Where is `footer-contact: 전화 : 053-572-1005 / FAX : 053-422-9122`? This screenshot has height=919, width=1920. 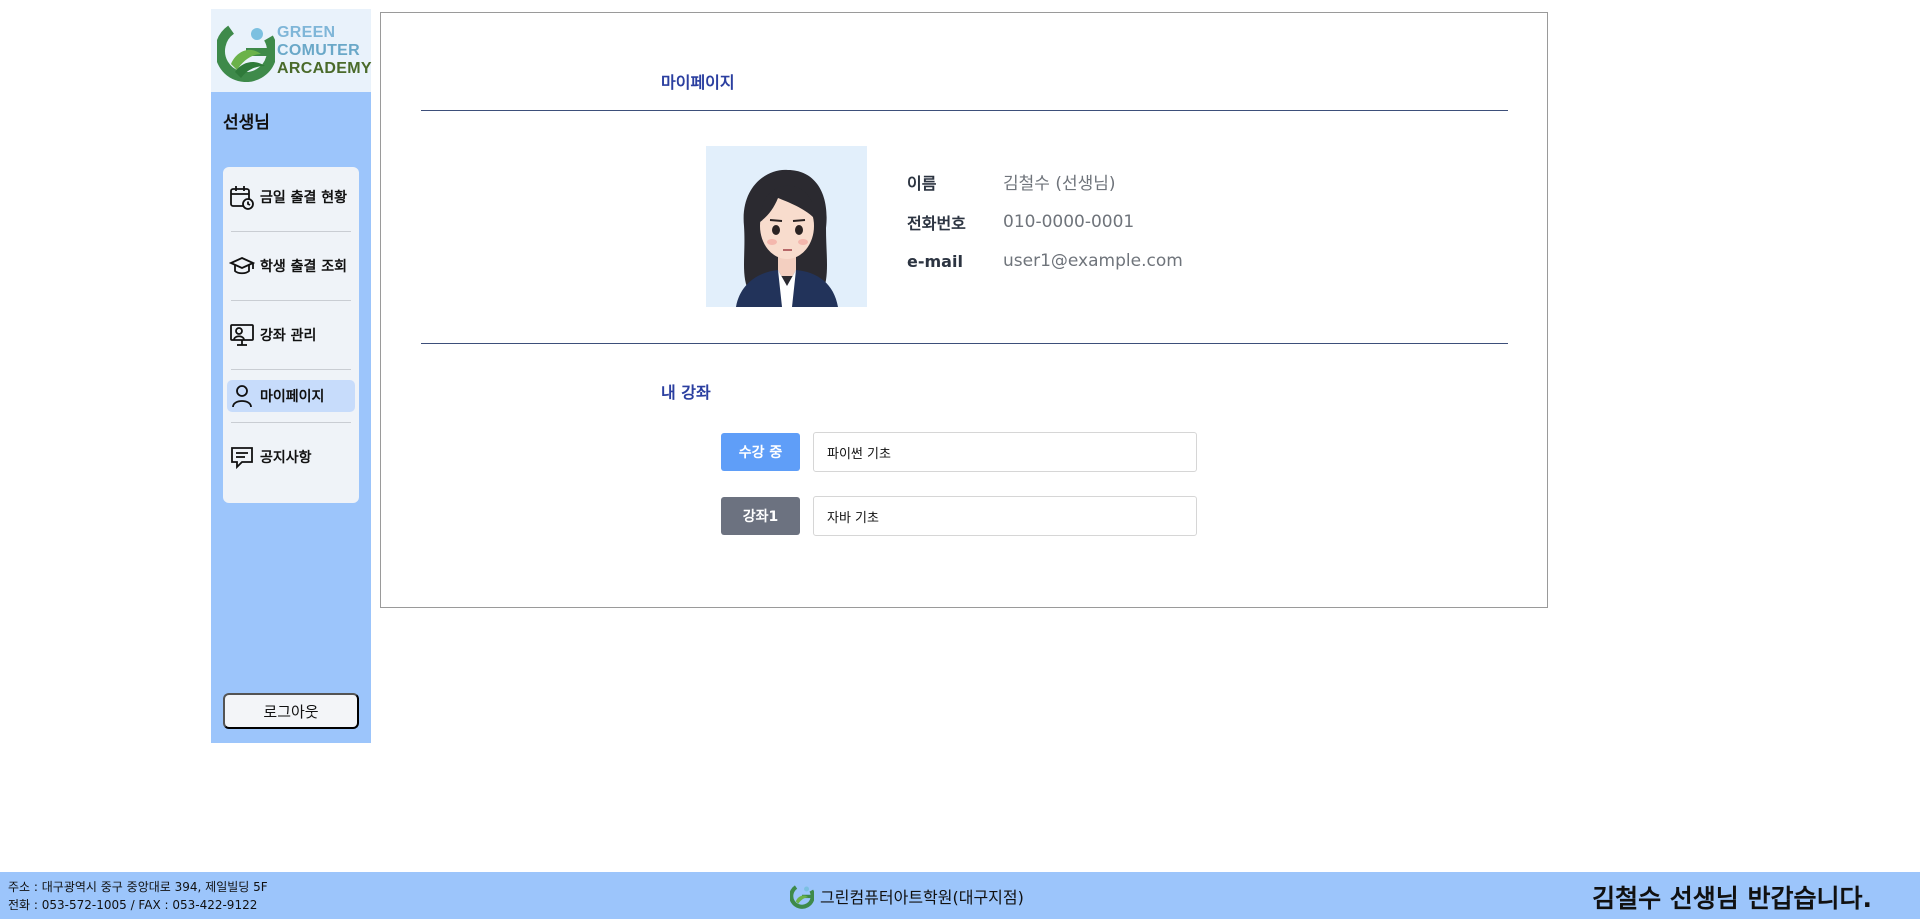 footer-contact: 전화 : 053-572-1005 / FAX : 053-422-9122 is located at coordinates (133, 905).